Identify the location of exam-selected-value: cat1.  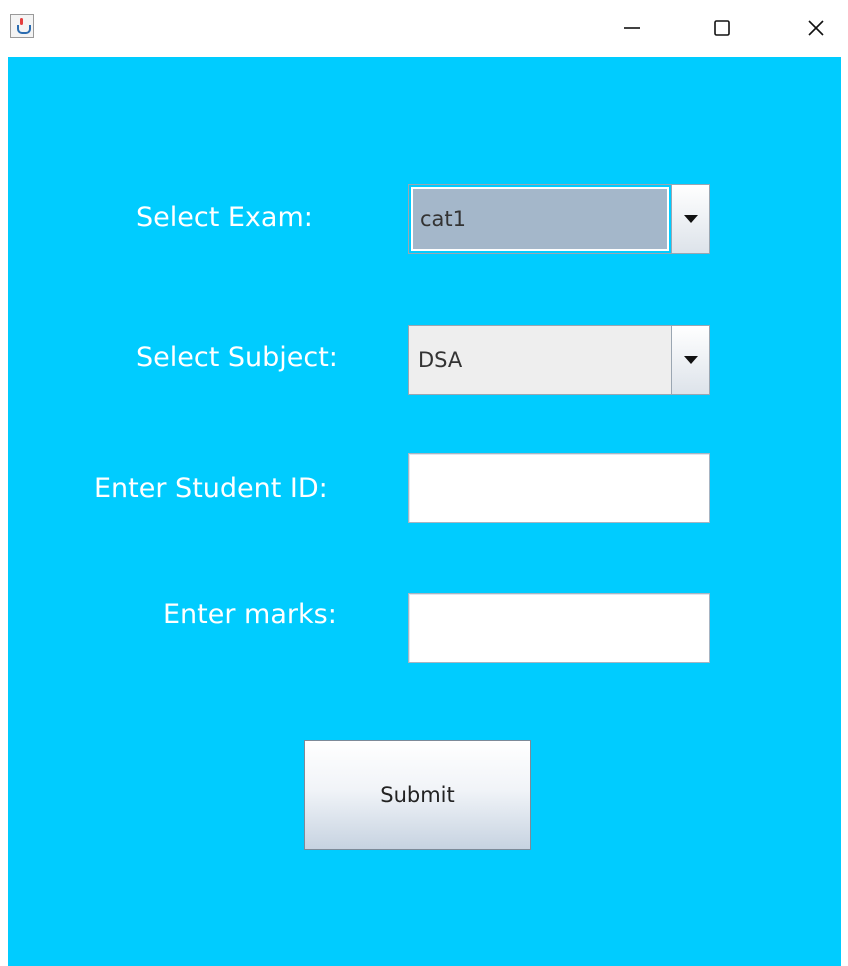
(540, 219).